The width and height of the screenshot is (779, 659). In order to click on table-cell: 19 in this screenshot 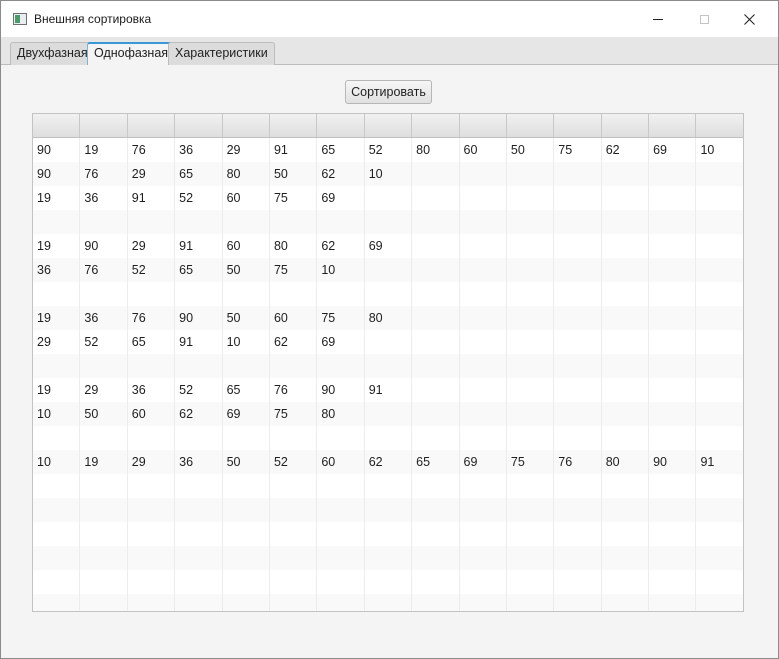, I will do `click(57, 246)`.